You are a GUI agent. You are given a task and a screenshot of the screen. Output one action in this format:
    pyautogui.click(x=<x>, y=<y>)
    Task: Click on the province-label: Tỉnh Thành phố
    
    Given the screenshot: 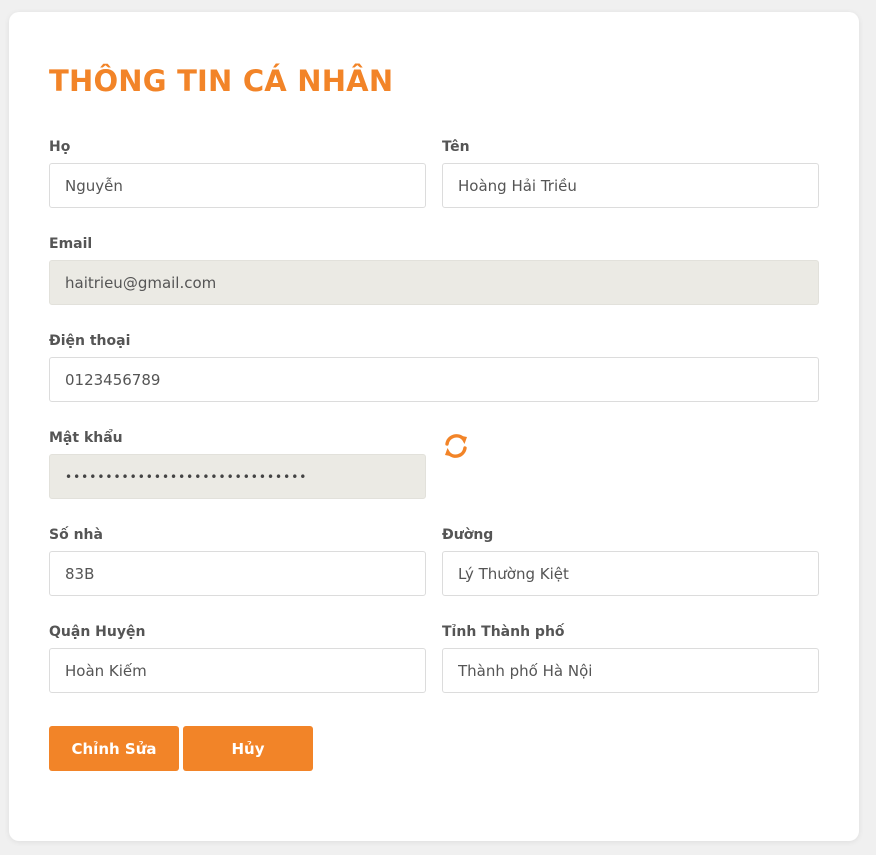 What is the action you would take?
    pyautogui.click(x=503, y=632)
    